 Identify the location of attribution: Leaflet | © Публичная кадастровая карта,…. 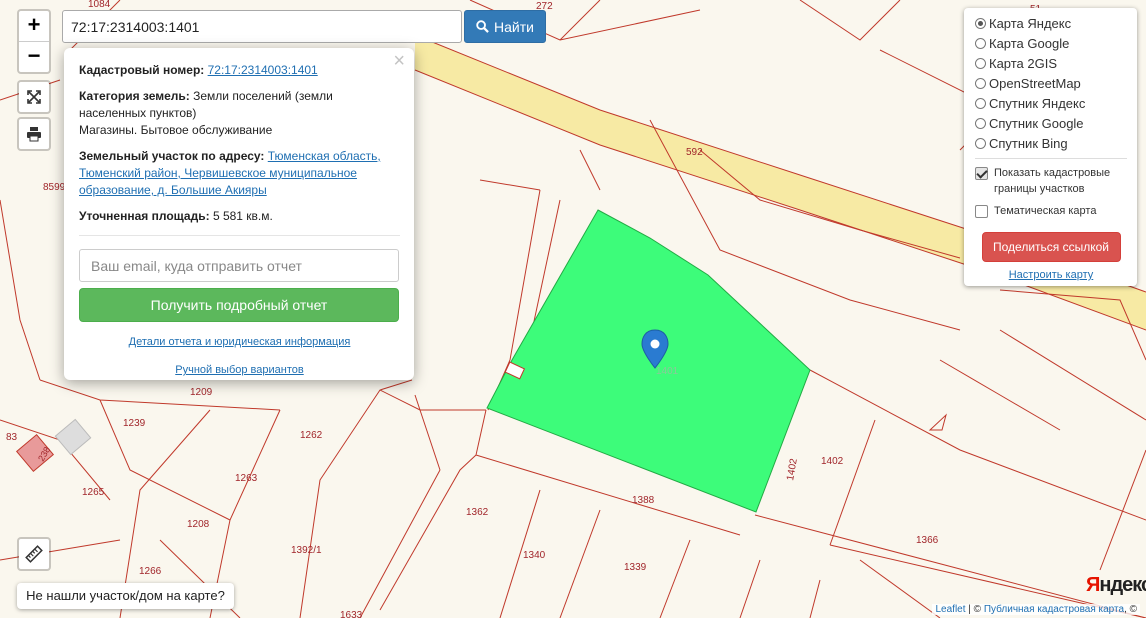
(1036, 609).